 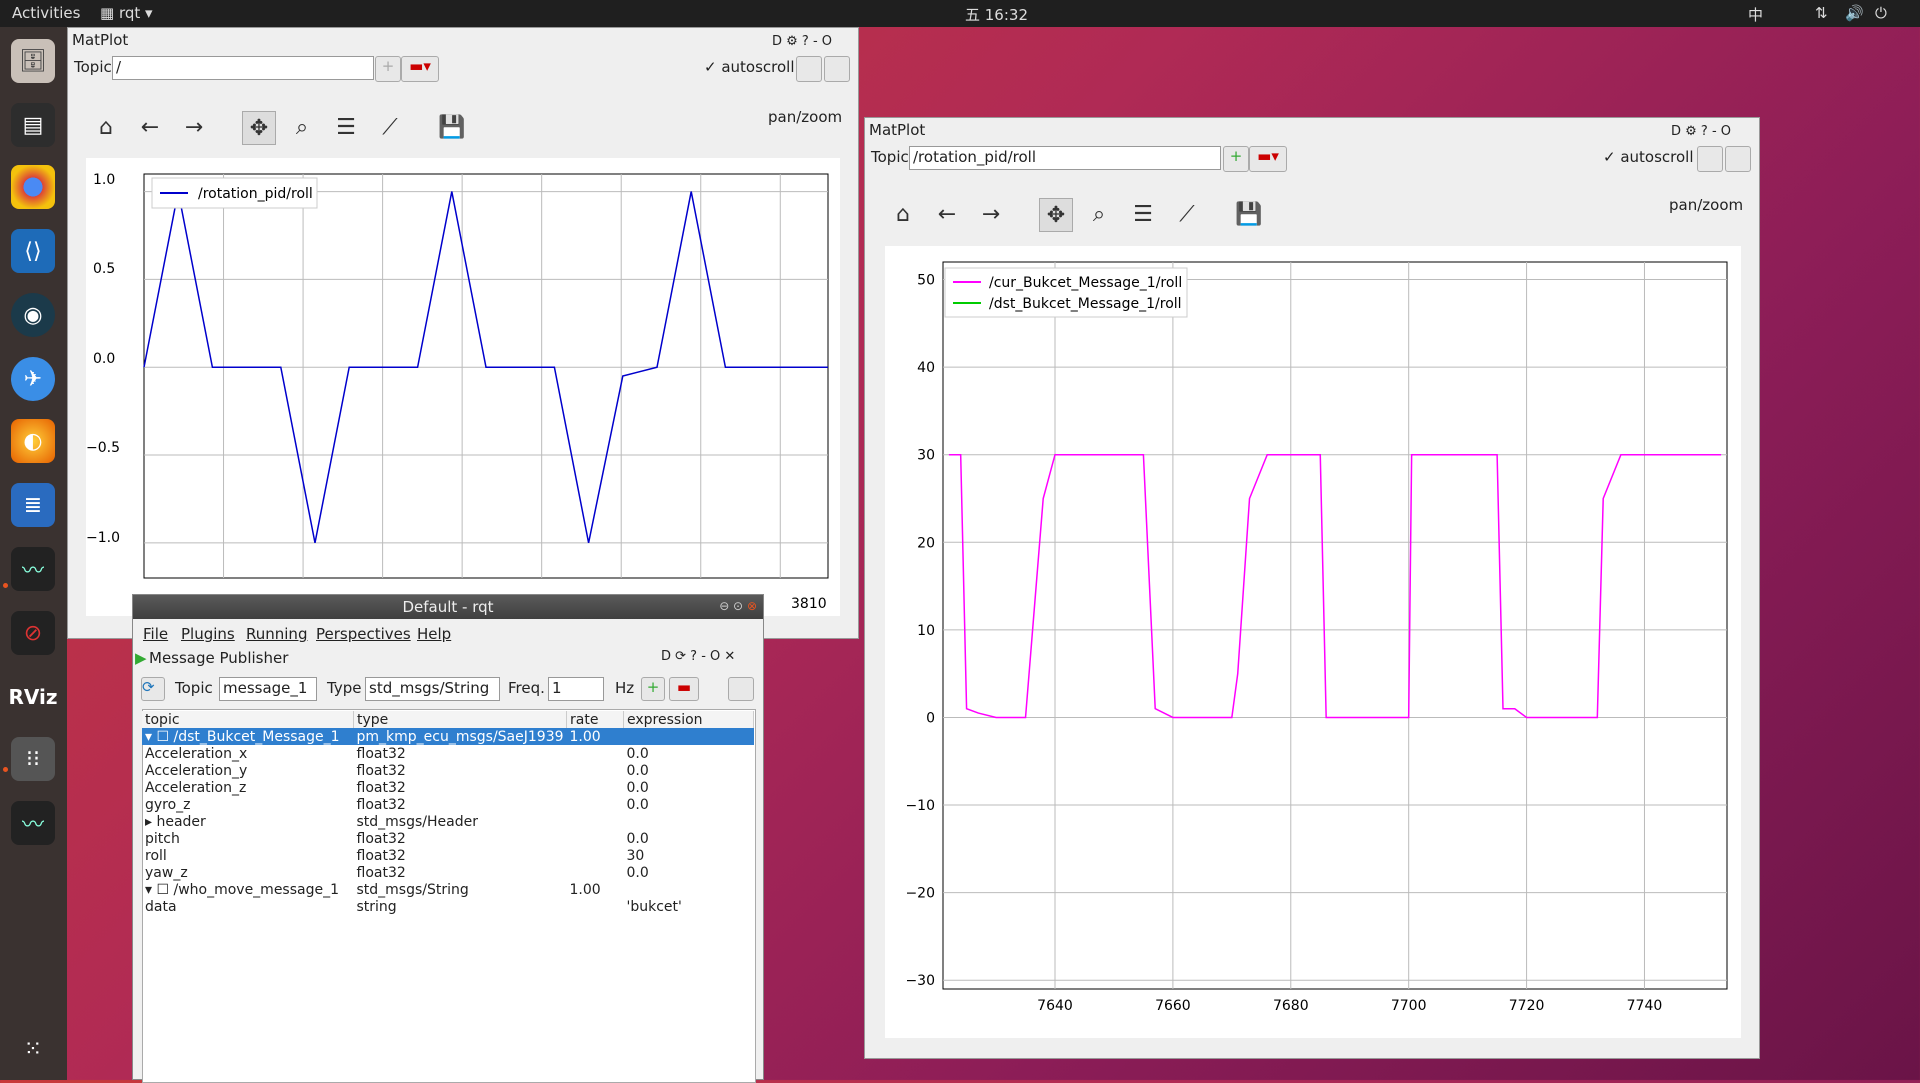 What do you see at coordinates (33, 569) in the screenshot?
I see `rqt-plot-icon: 〰` at bounding box center [33, 569].